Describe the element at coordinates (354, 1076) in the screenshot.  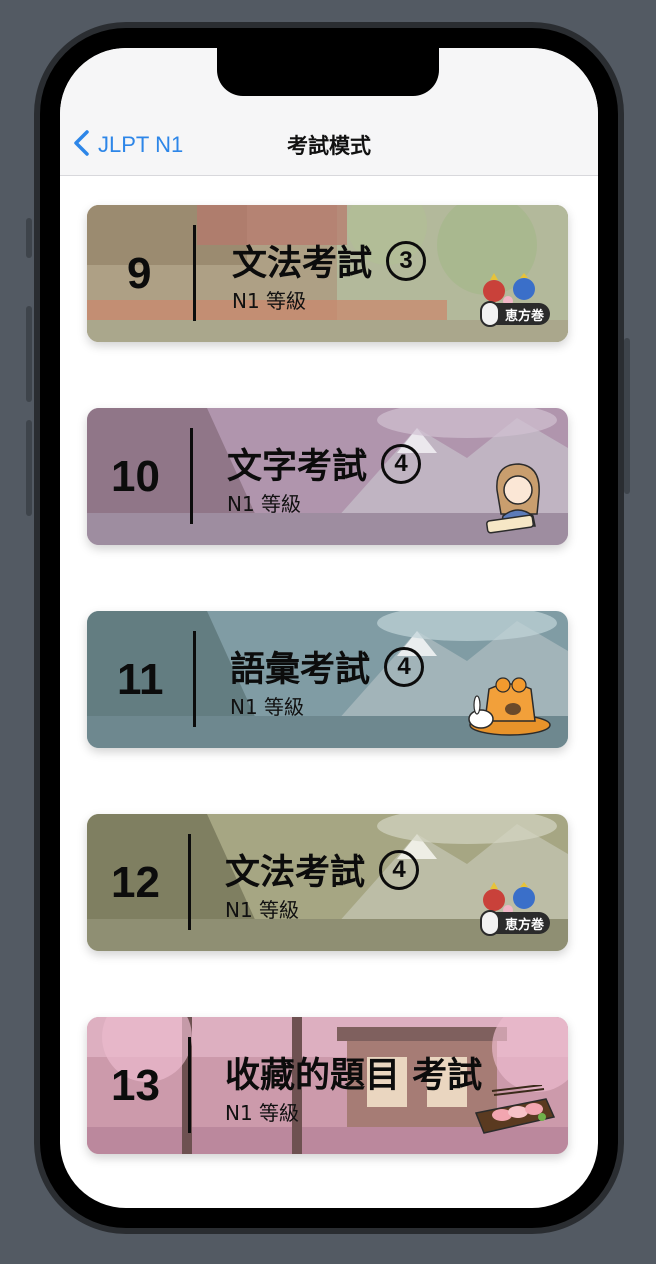
I see `exam-title-text: 收藏的題目 考試` at that location.